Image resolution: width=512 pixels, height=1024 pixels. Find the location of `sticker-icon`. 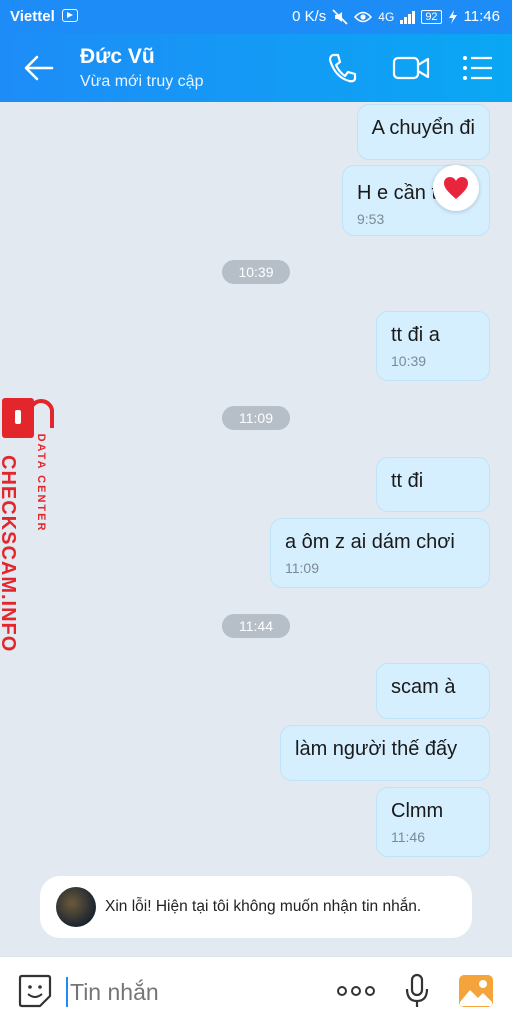

sticker-icon is located at coordinates (35, 991).